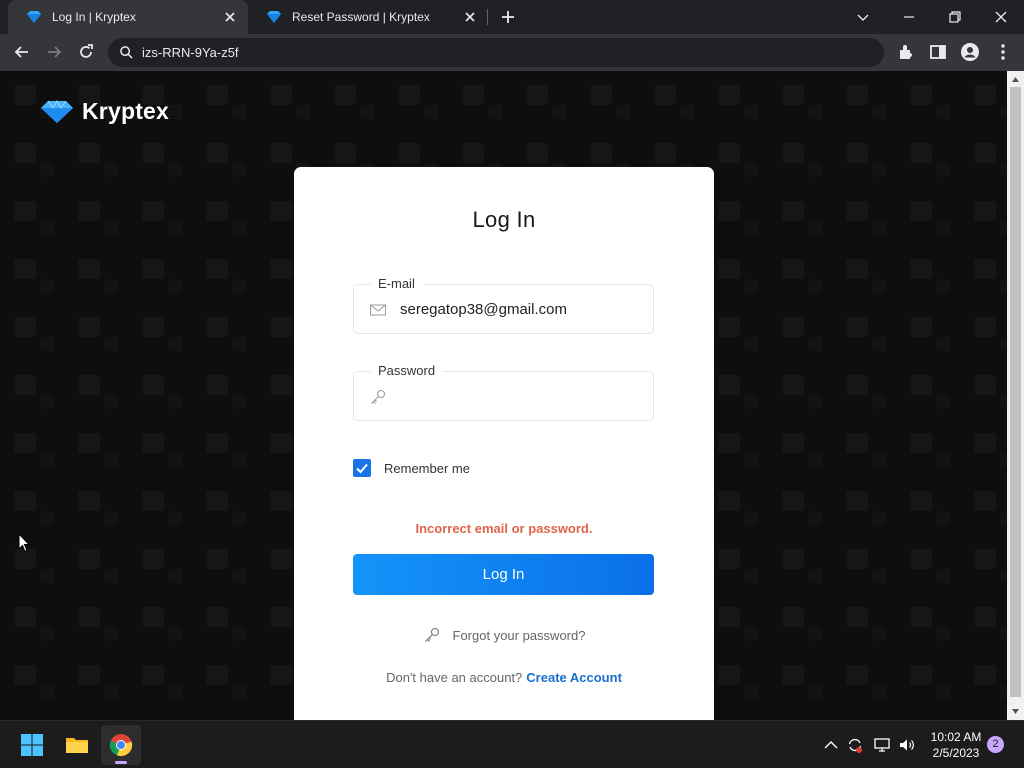 The width and height of the screenshot is (1024, 768). I want to click on system-clock: 10:02 AM 2/5/2023, so click(956, 745).